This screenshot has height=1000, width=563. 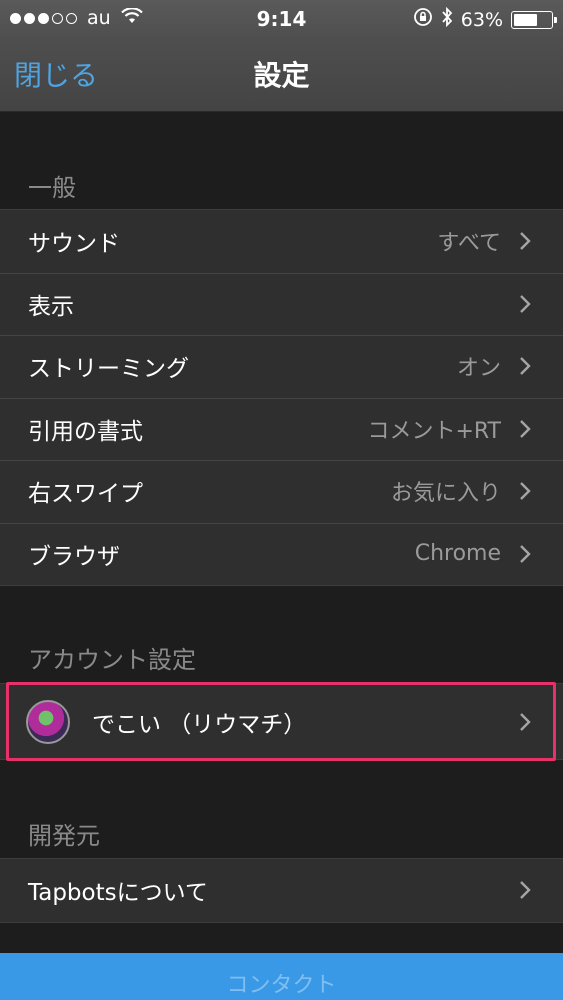 I want to click on section-header-general: 一般, so click(x=52, y=188).